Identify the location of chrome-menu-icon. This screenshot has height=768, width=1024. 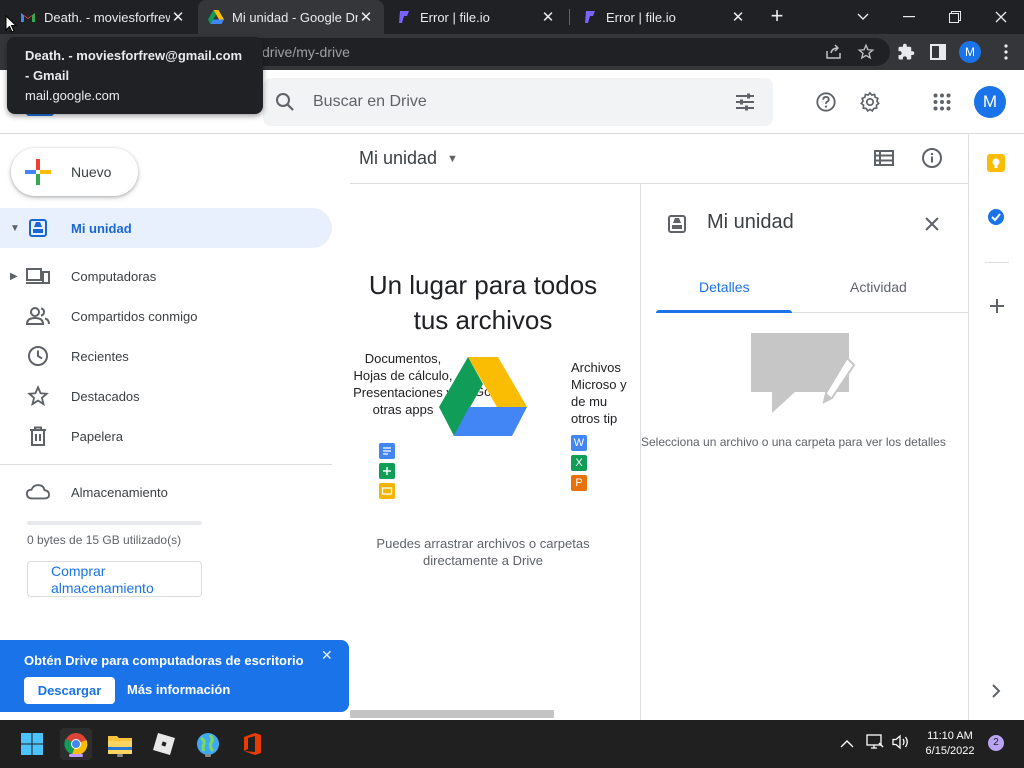
(1006, 52).